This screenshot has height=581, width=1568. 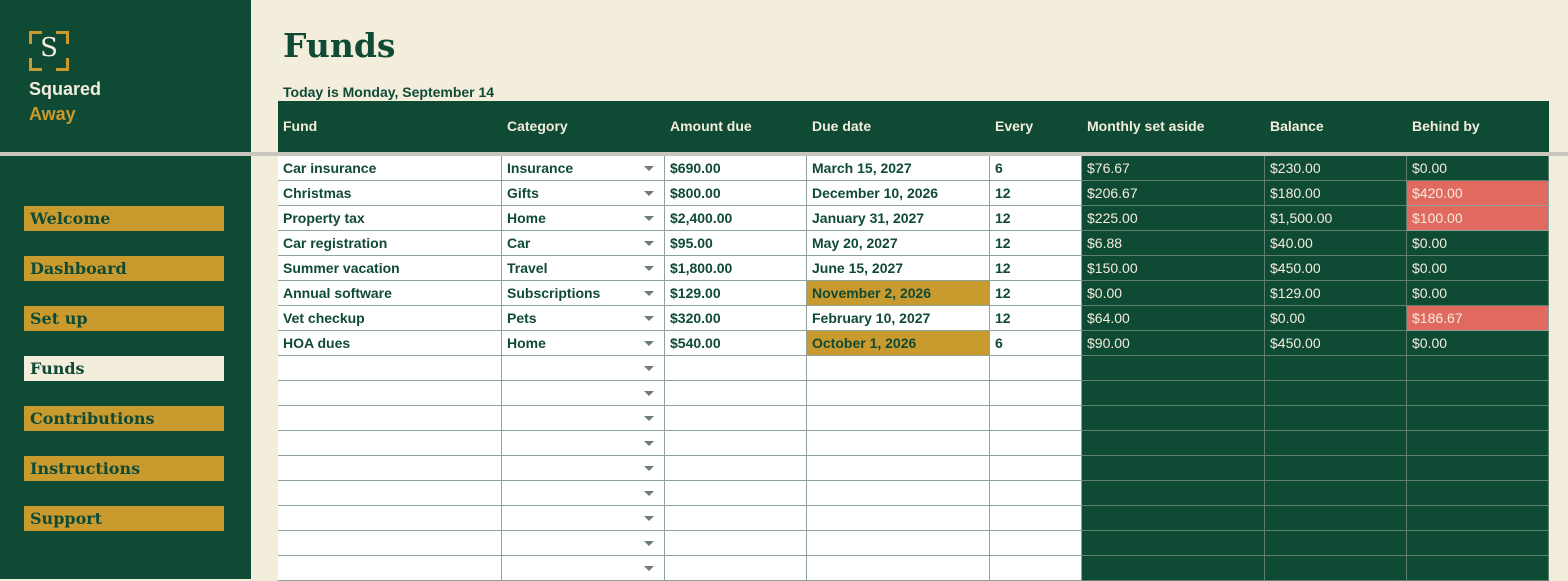 I want to click on cell-amount-due: $540.00, so click(x=736, y=343).